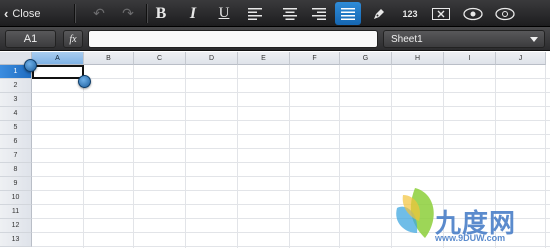  Describe the element at coordinates (290, 13) in the screenshot. I see `align-center-icon` at that location.